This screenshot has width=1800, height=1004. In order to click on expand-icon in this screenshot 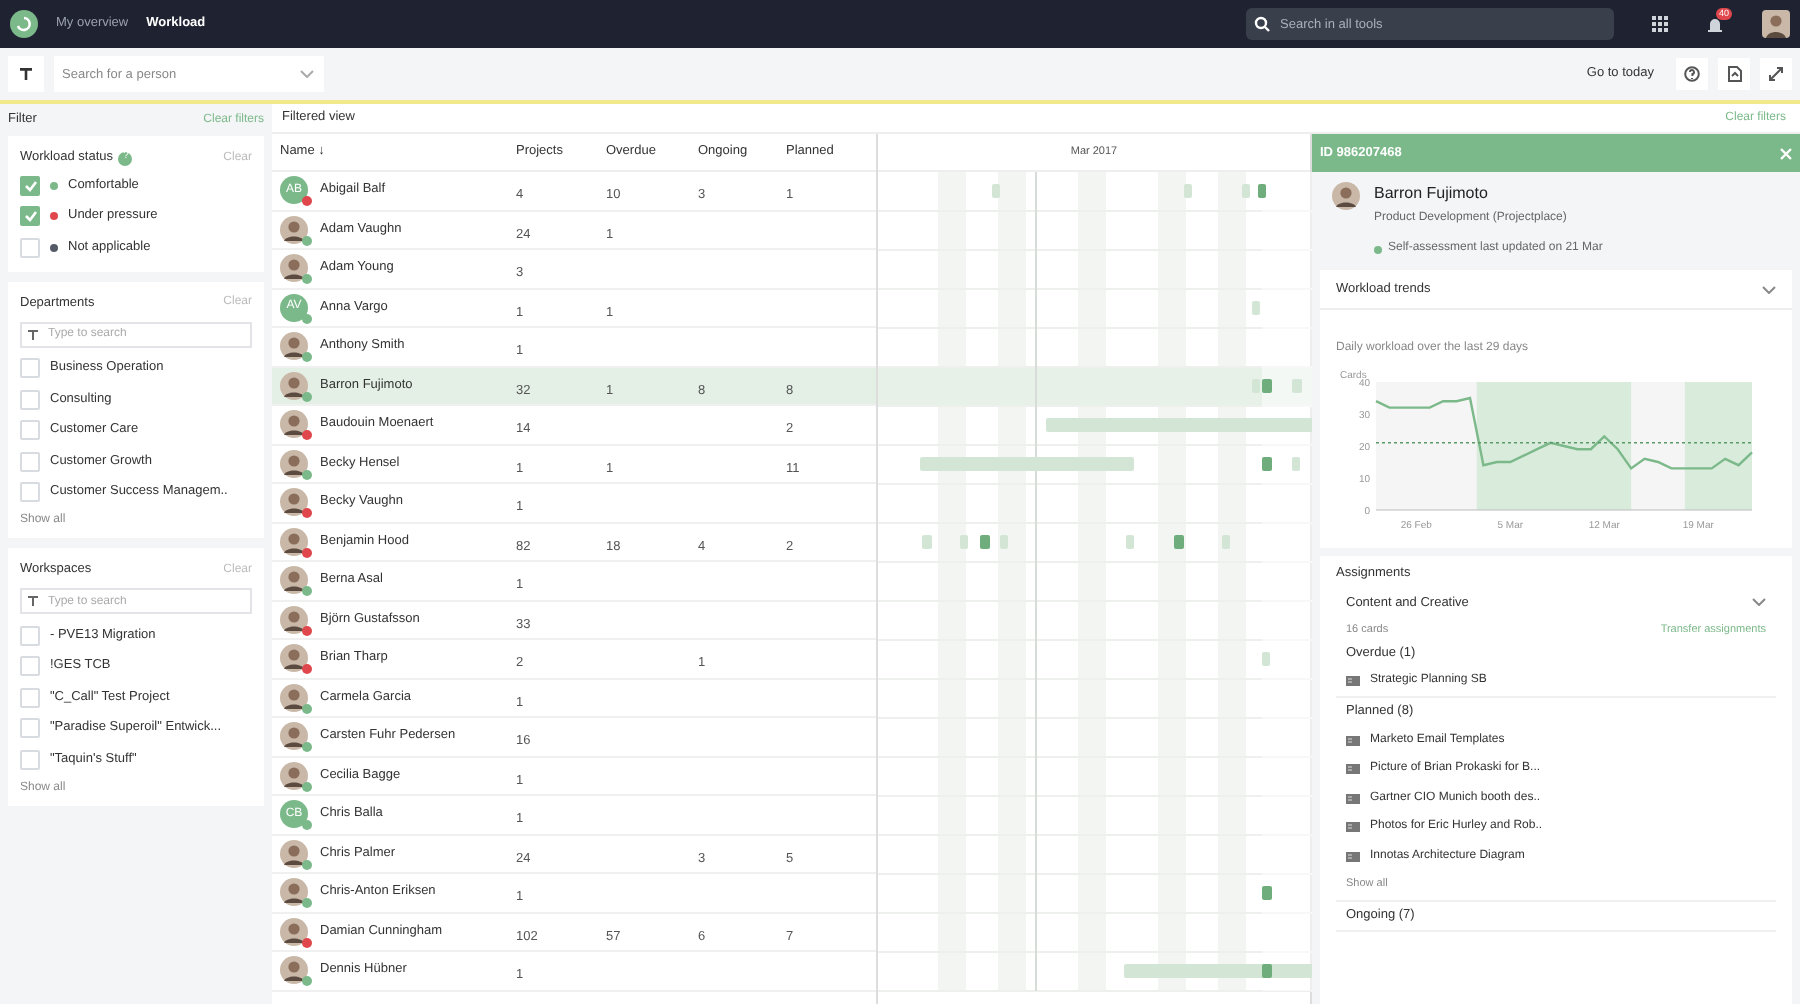, I will do `click(1776, 74)`.